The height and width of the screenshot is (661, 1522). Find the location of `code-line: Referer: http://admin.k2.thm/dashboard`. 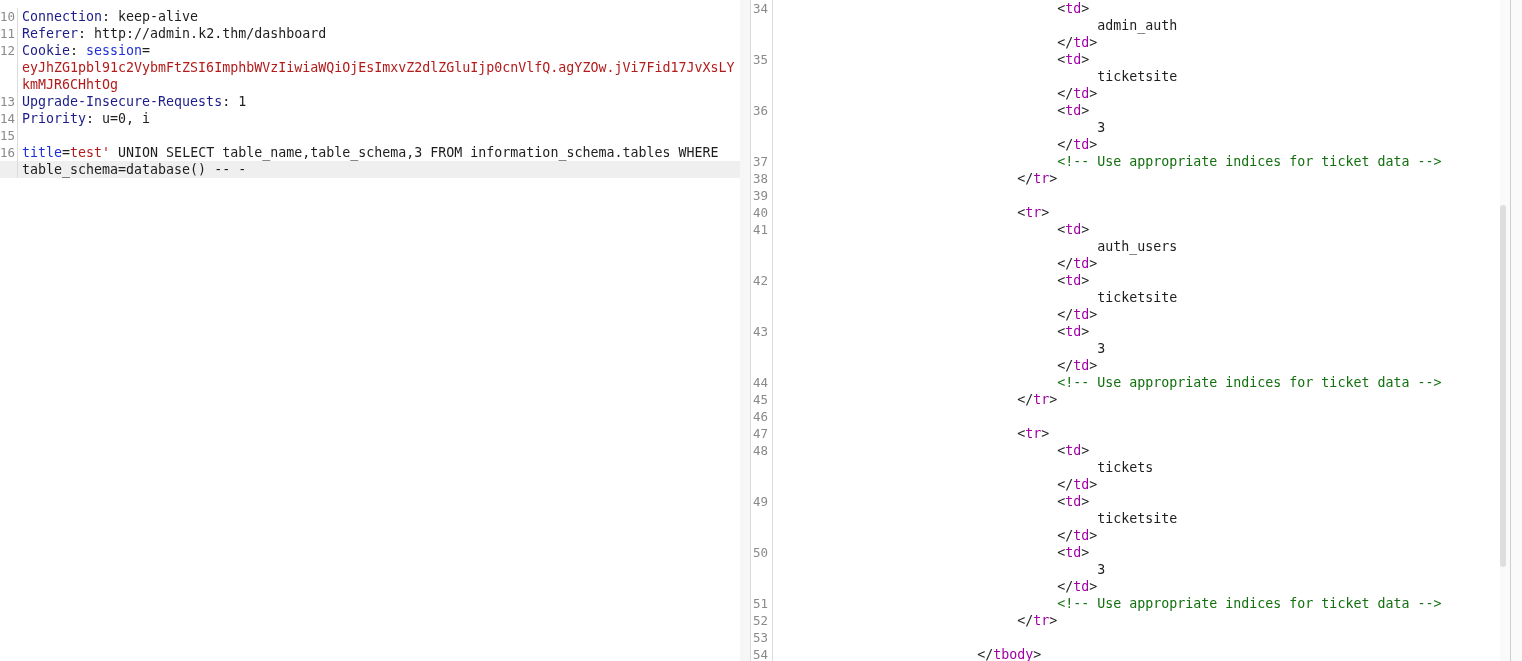

code-line: Referer: http://admin.k2.thm/dashboard is located at coordinates (174, 33).